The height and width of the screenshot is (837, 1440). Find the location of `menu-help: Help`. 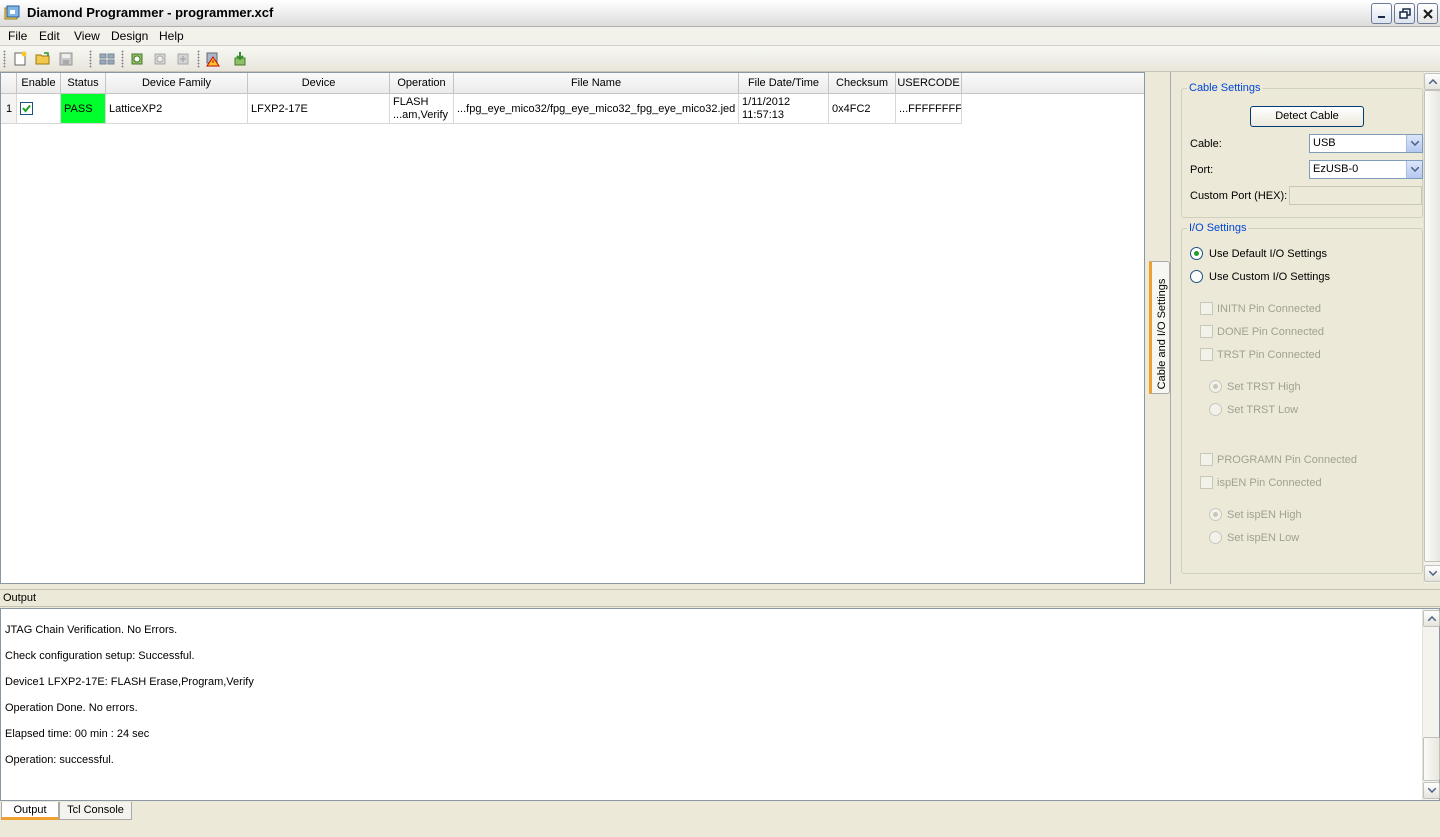

menu-help: Help is located at coordinates (171, 36).